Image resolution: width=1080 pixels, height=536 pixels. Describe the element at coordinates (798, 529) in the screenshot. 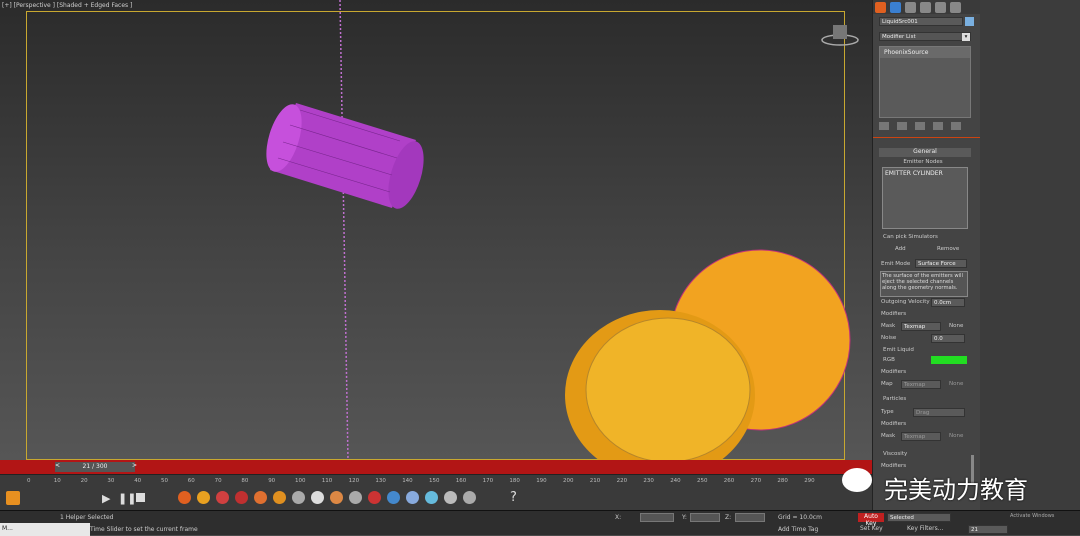

I see `add-time-tag: Add Time Tag` at that location.